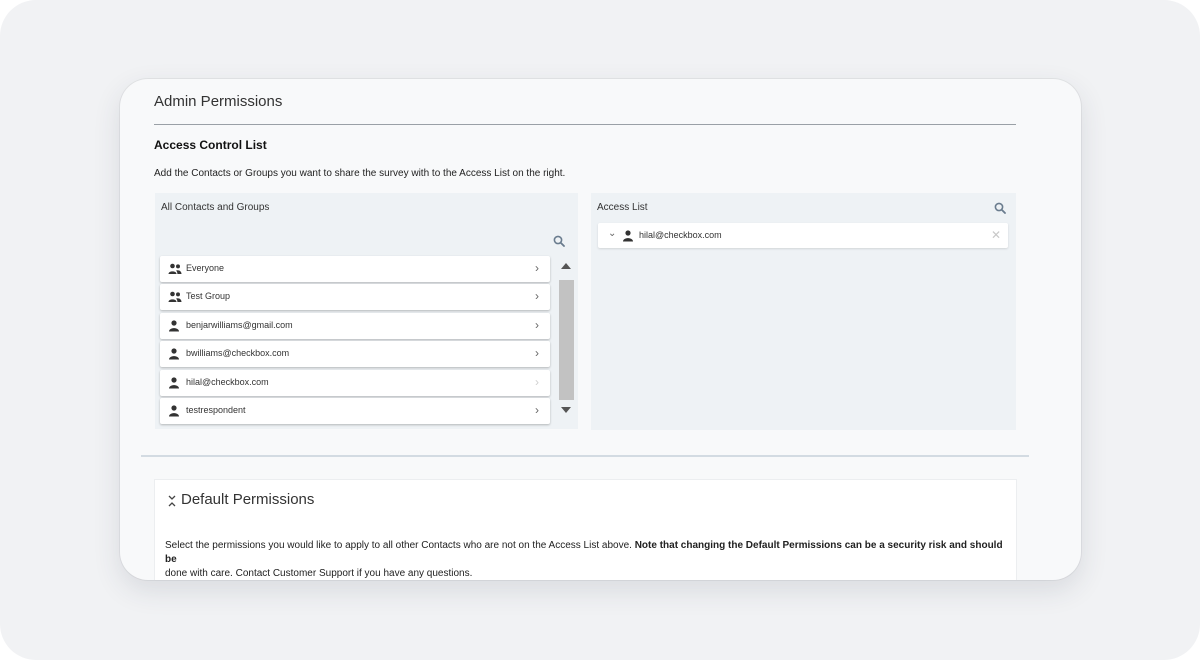 This screenshot has width=1200, height=660. I want to click on access-list-item-hilal: ⌄ hilal@checkbox.com ✕, so click(803, 235).